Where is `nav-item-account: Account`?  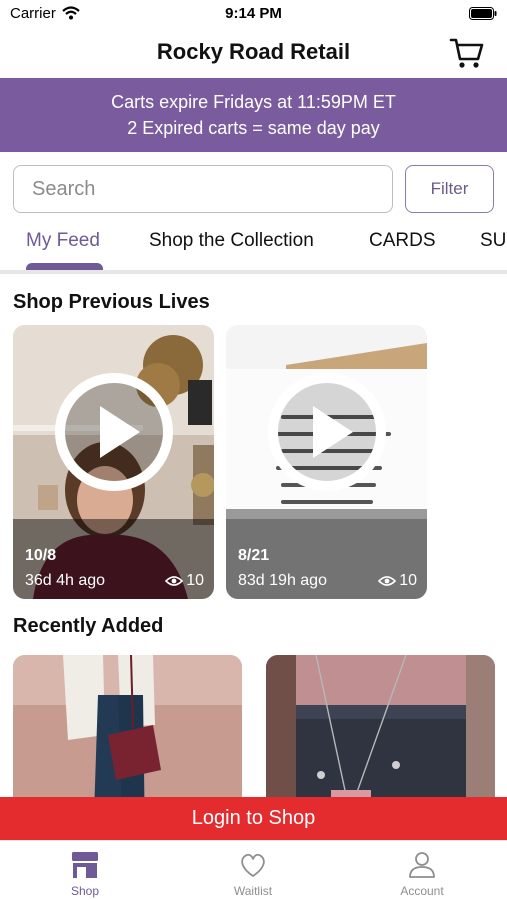
nav-item-account: Account is located at coordinates (422, 870).